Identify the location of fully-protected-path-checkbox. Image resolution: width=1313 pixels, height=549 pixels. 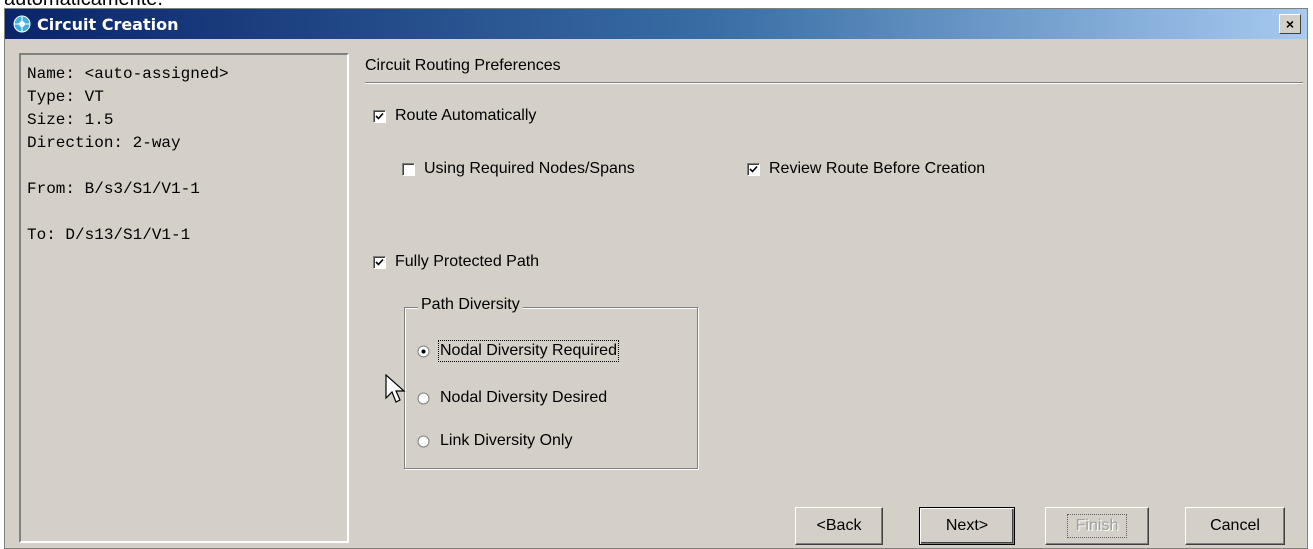
(379, 262).